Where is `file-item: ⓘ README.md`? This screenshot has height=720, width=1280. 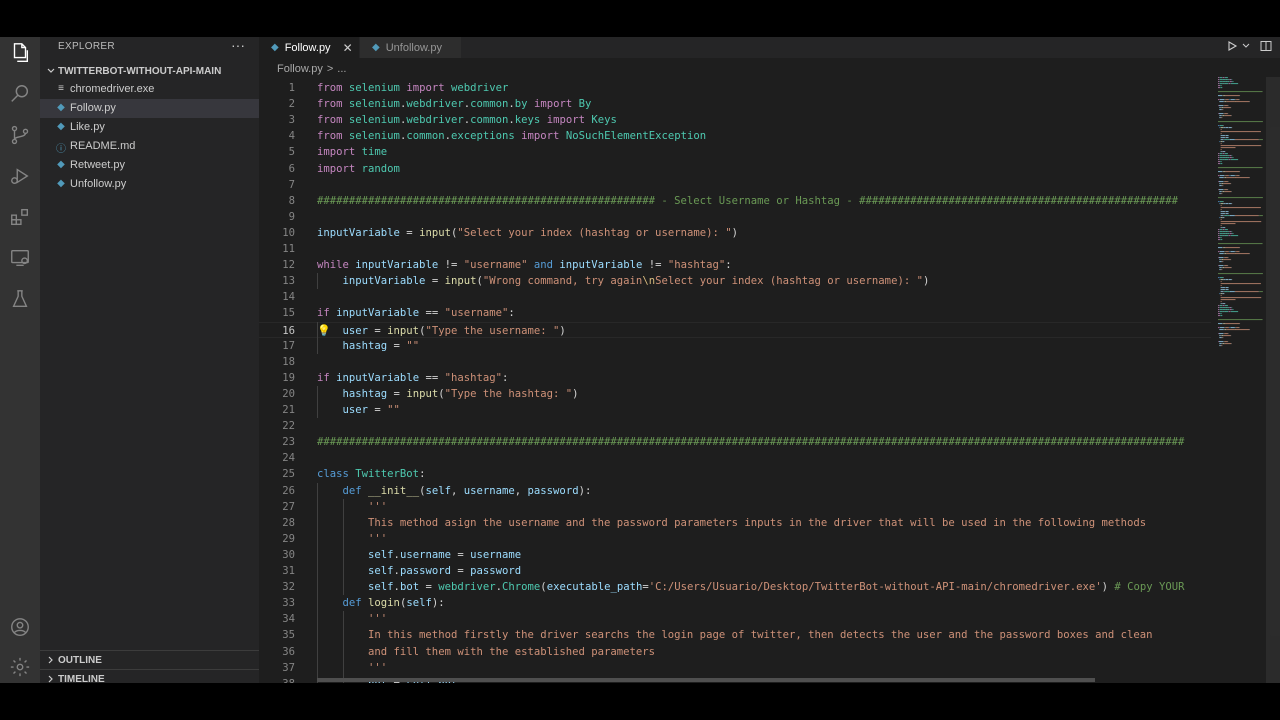
file-item: ⓘ README.md is located at coordinates (149, 146).